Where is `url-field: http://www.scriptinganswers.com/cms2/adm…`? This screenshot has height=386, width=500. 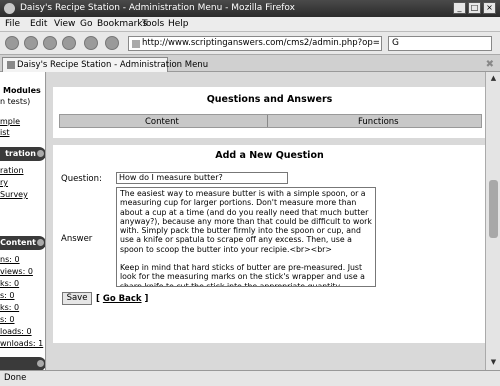
url-field: http://www.scriptinganswers.com/cms2/adm… is located at coordinates (255, 43).